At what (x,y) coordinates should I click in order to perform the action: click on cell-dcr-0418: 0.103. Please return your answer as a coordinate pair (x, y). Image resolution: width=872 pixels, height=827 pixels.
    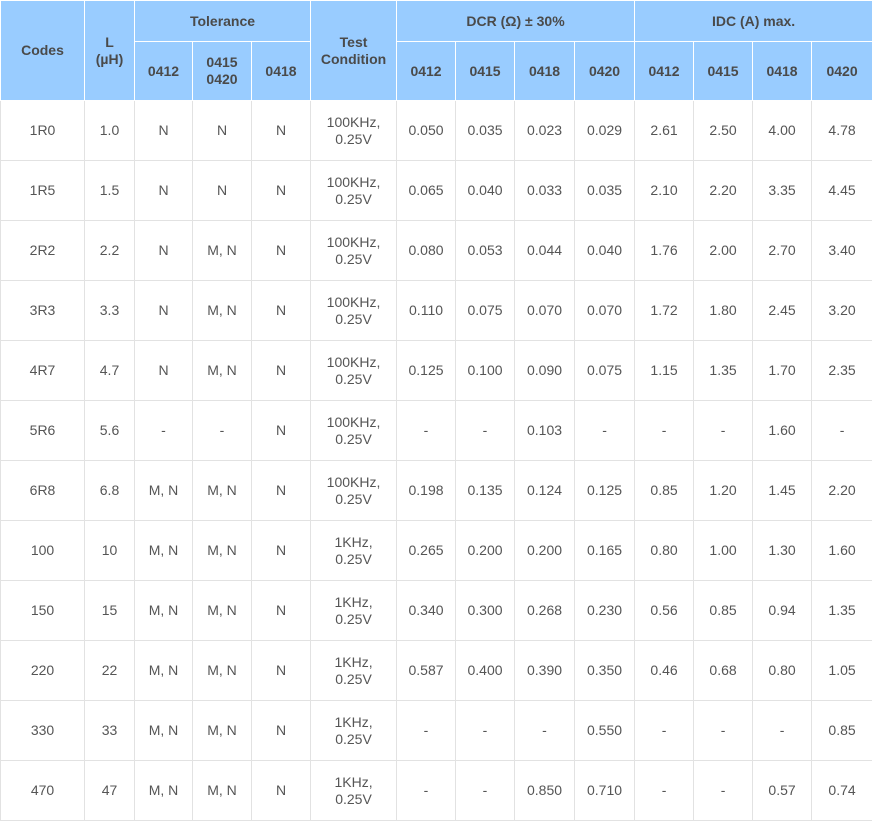
    Looking at the image, I should click on (545, 430).